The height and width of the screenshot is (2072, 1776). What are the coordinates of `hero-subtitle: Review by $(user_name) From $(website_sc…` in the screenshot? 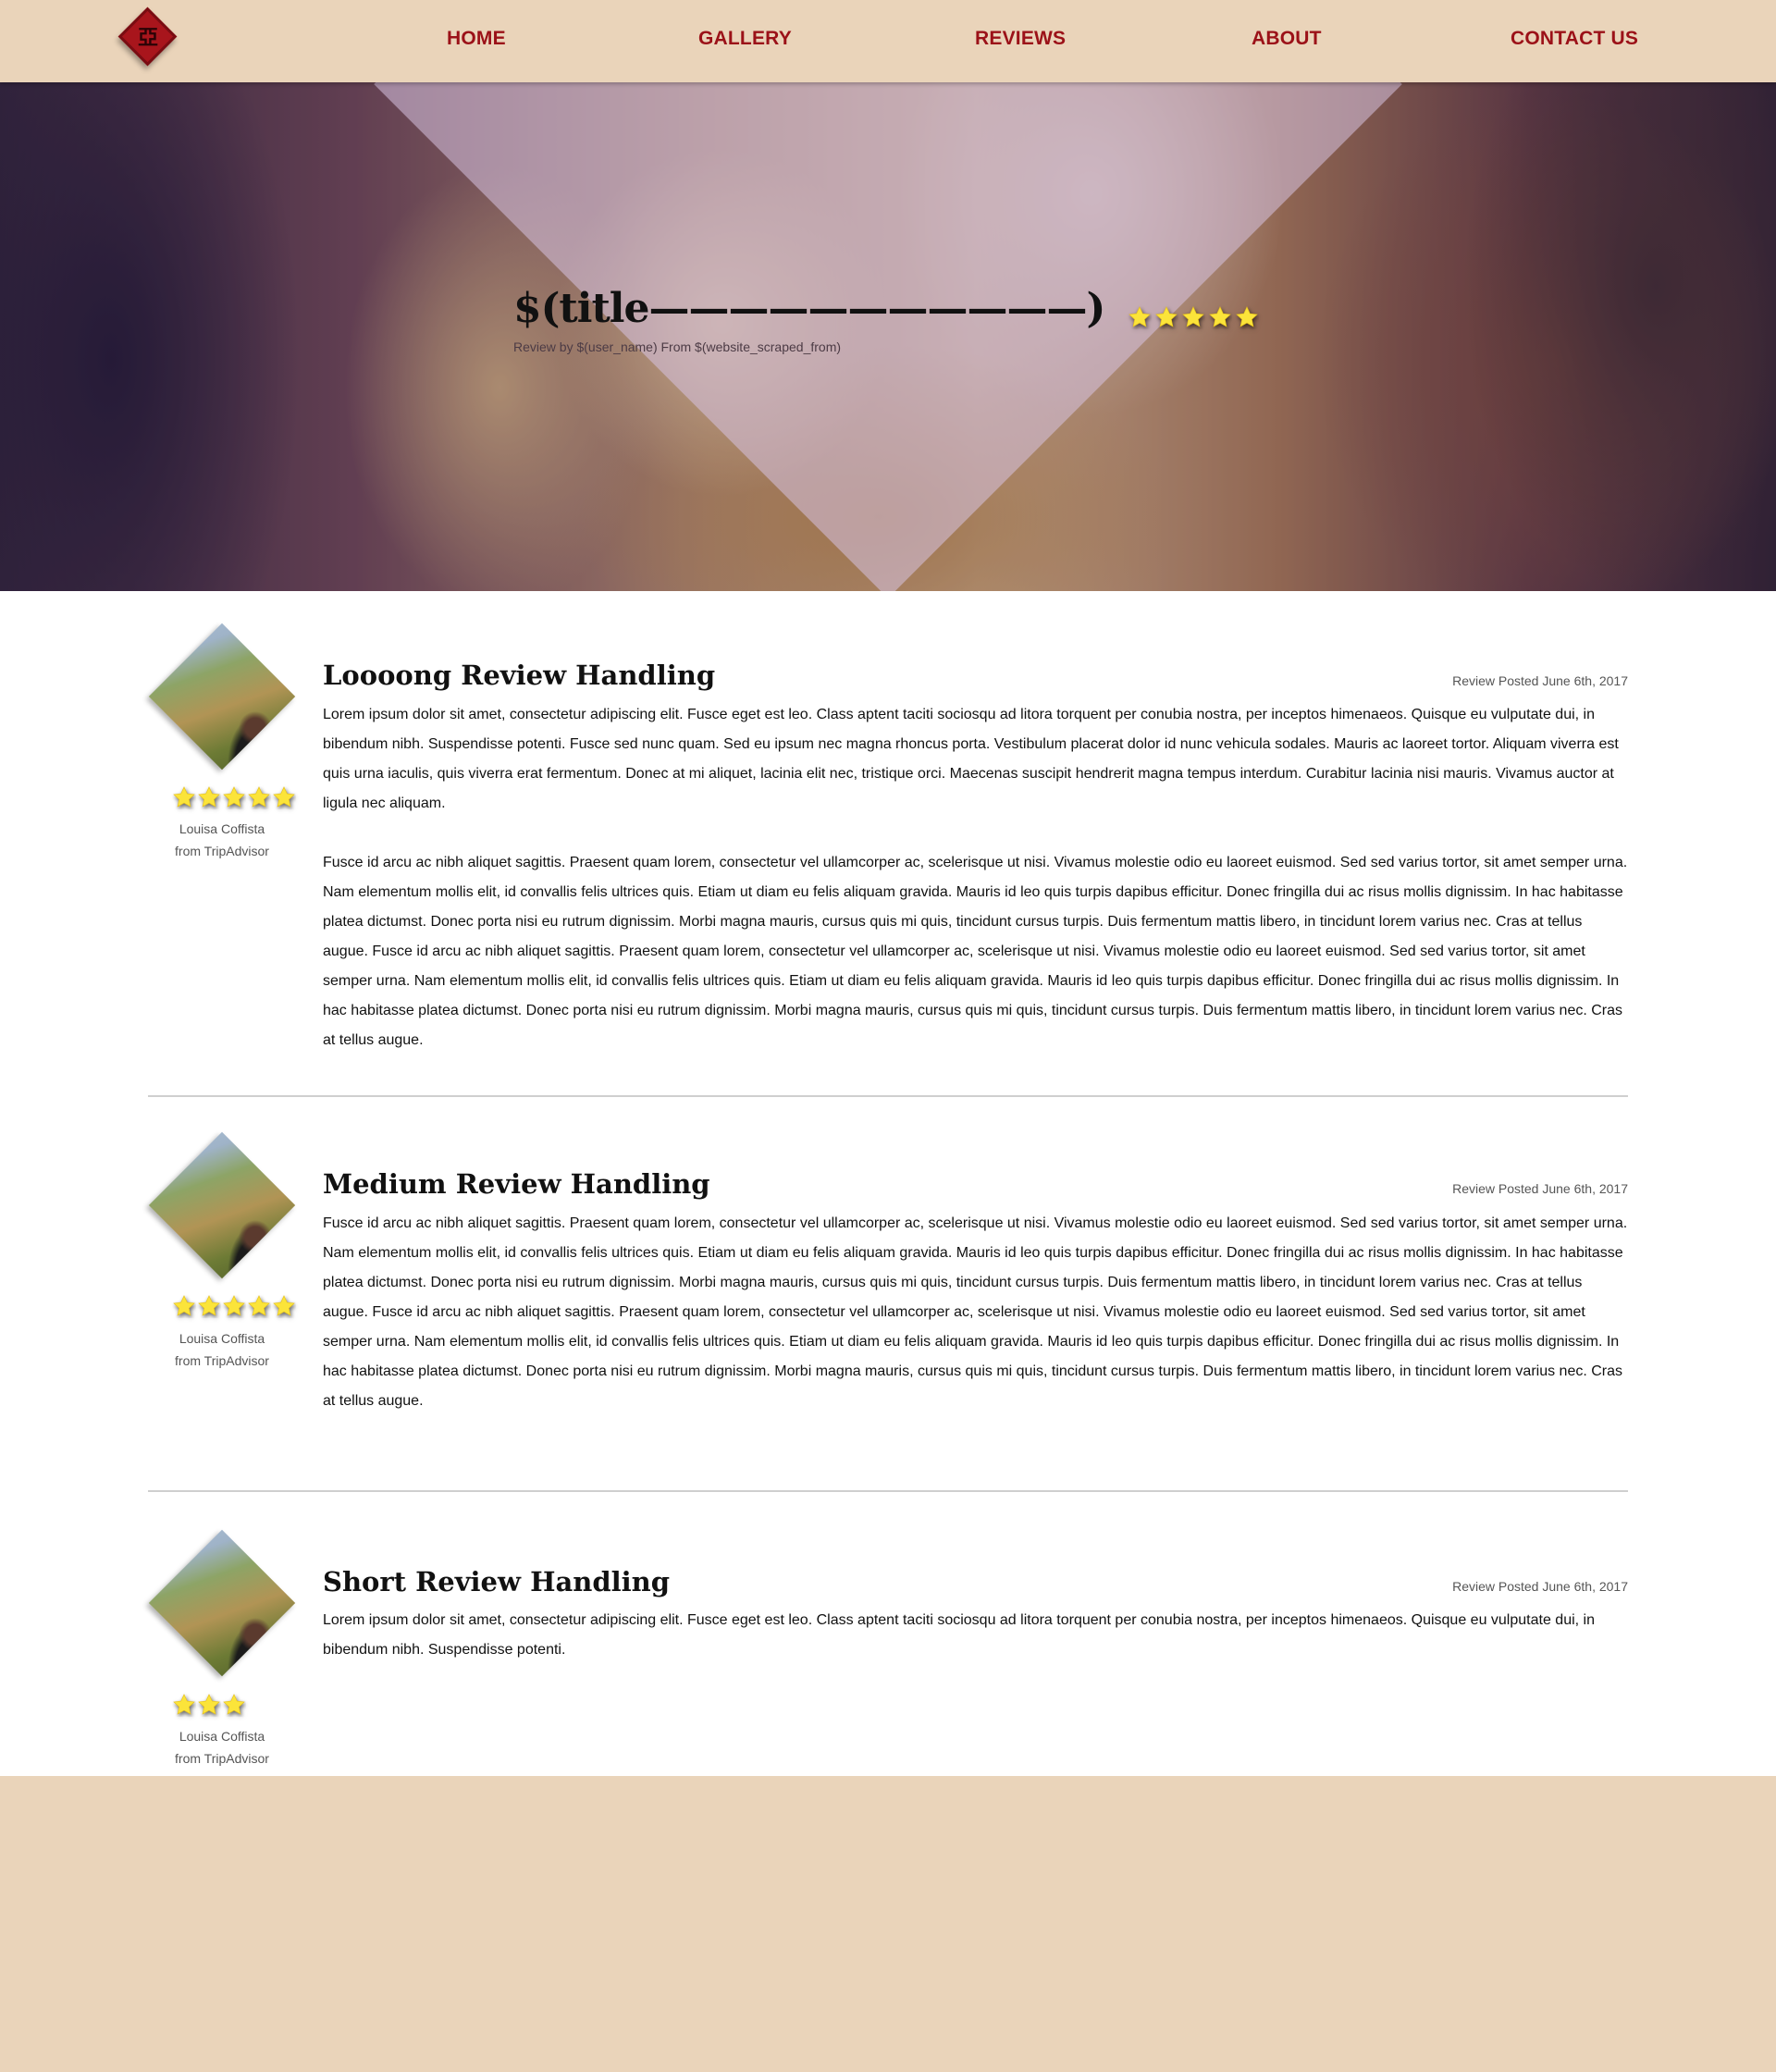 It's located at (678, 347).